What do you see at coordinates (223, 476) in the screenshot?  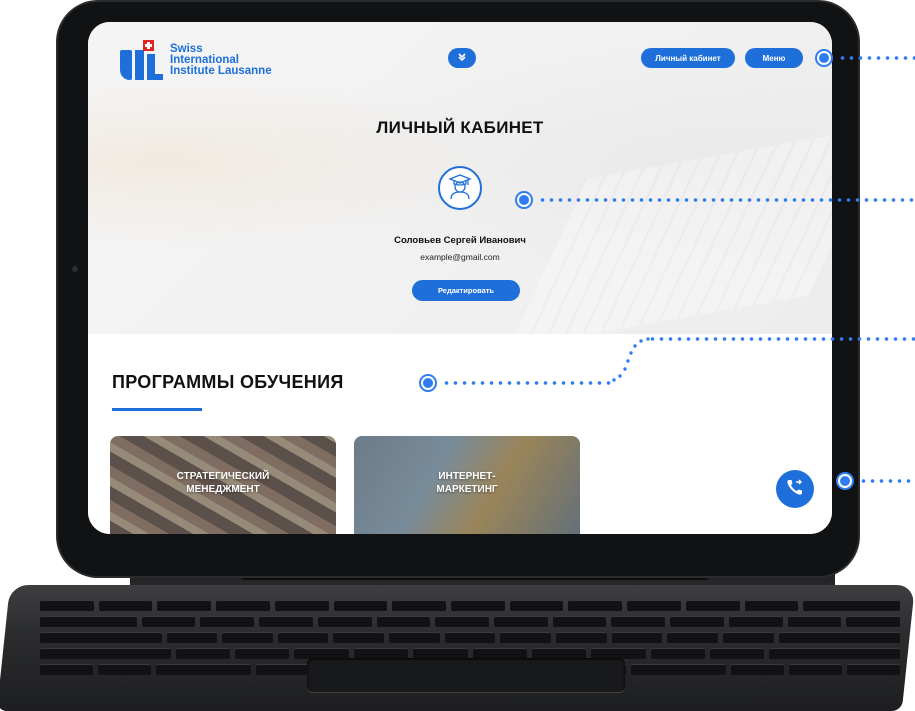 I see `card-label-line-1: СТРАТЕГИЧЕСКИЙ` at bounding box center [223, 476].